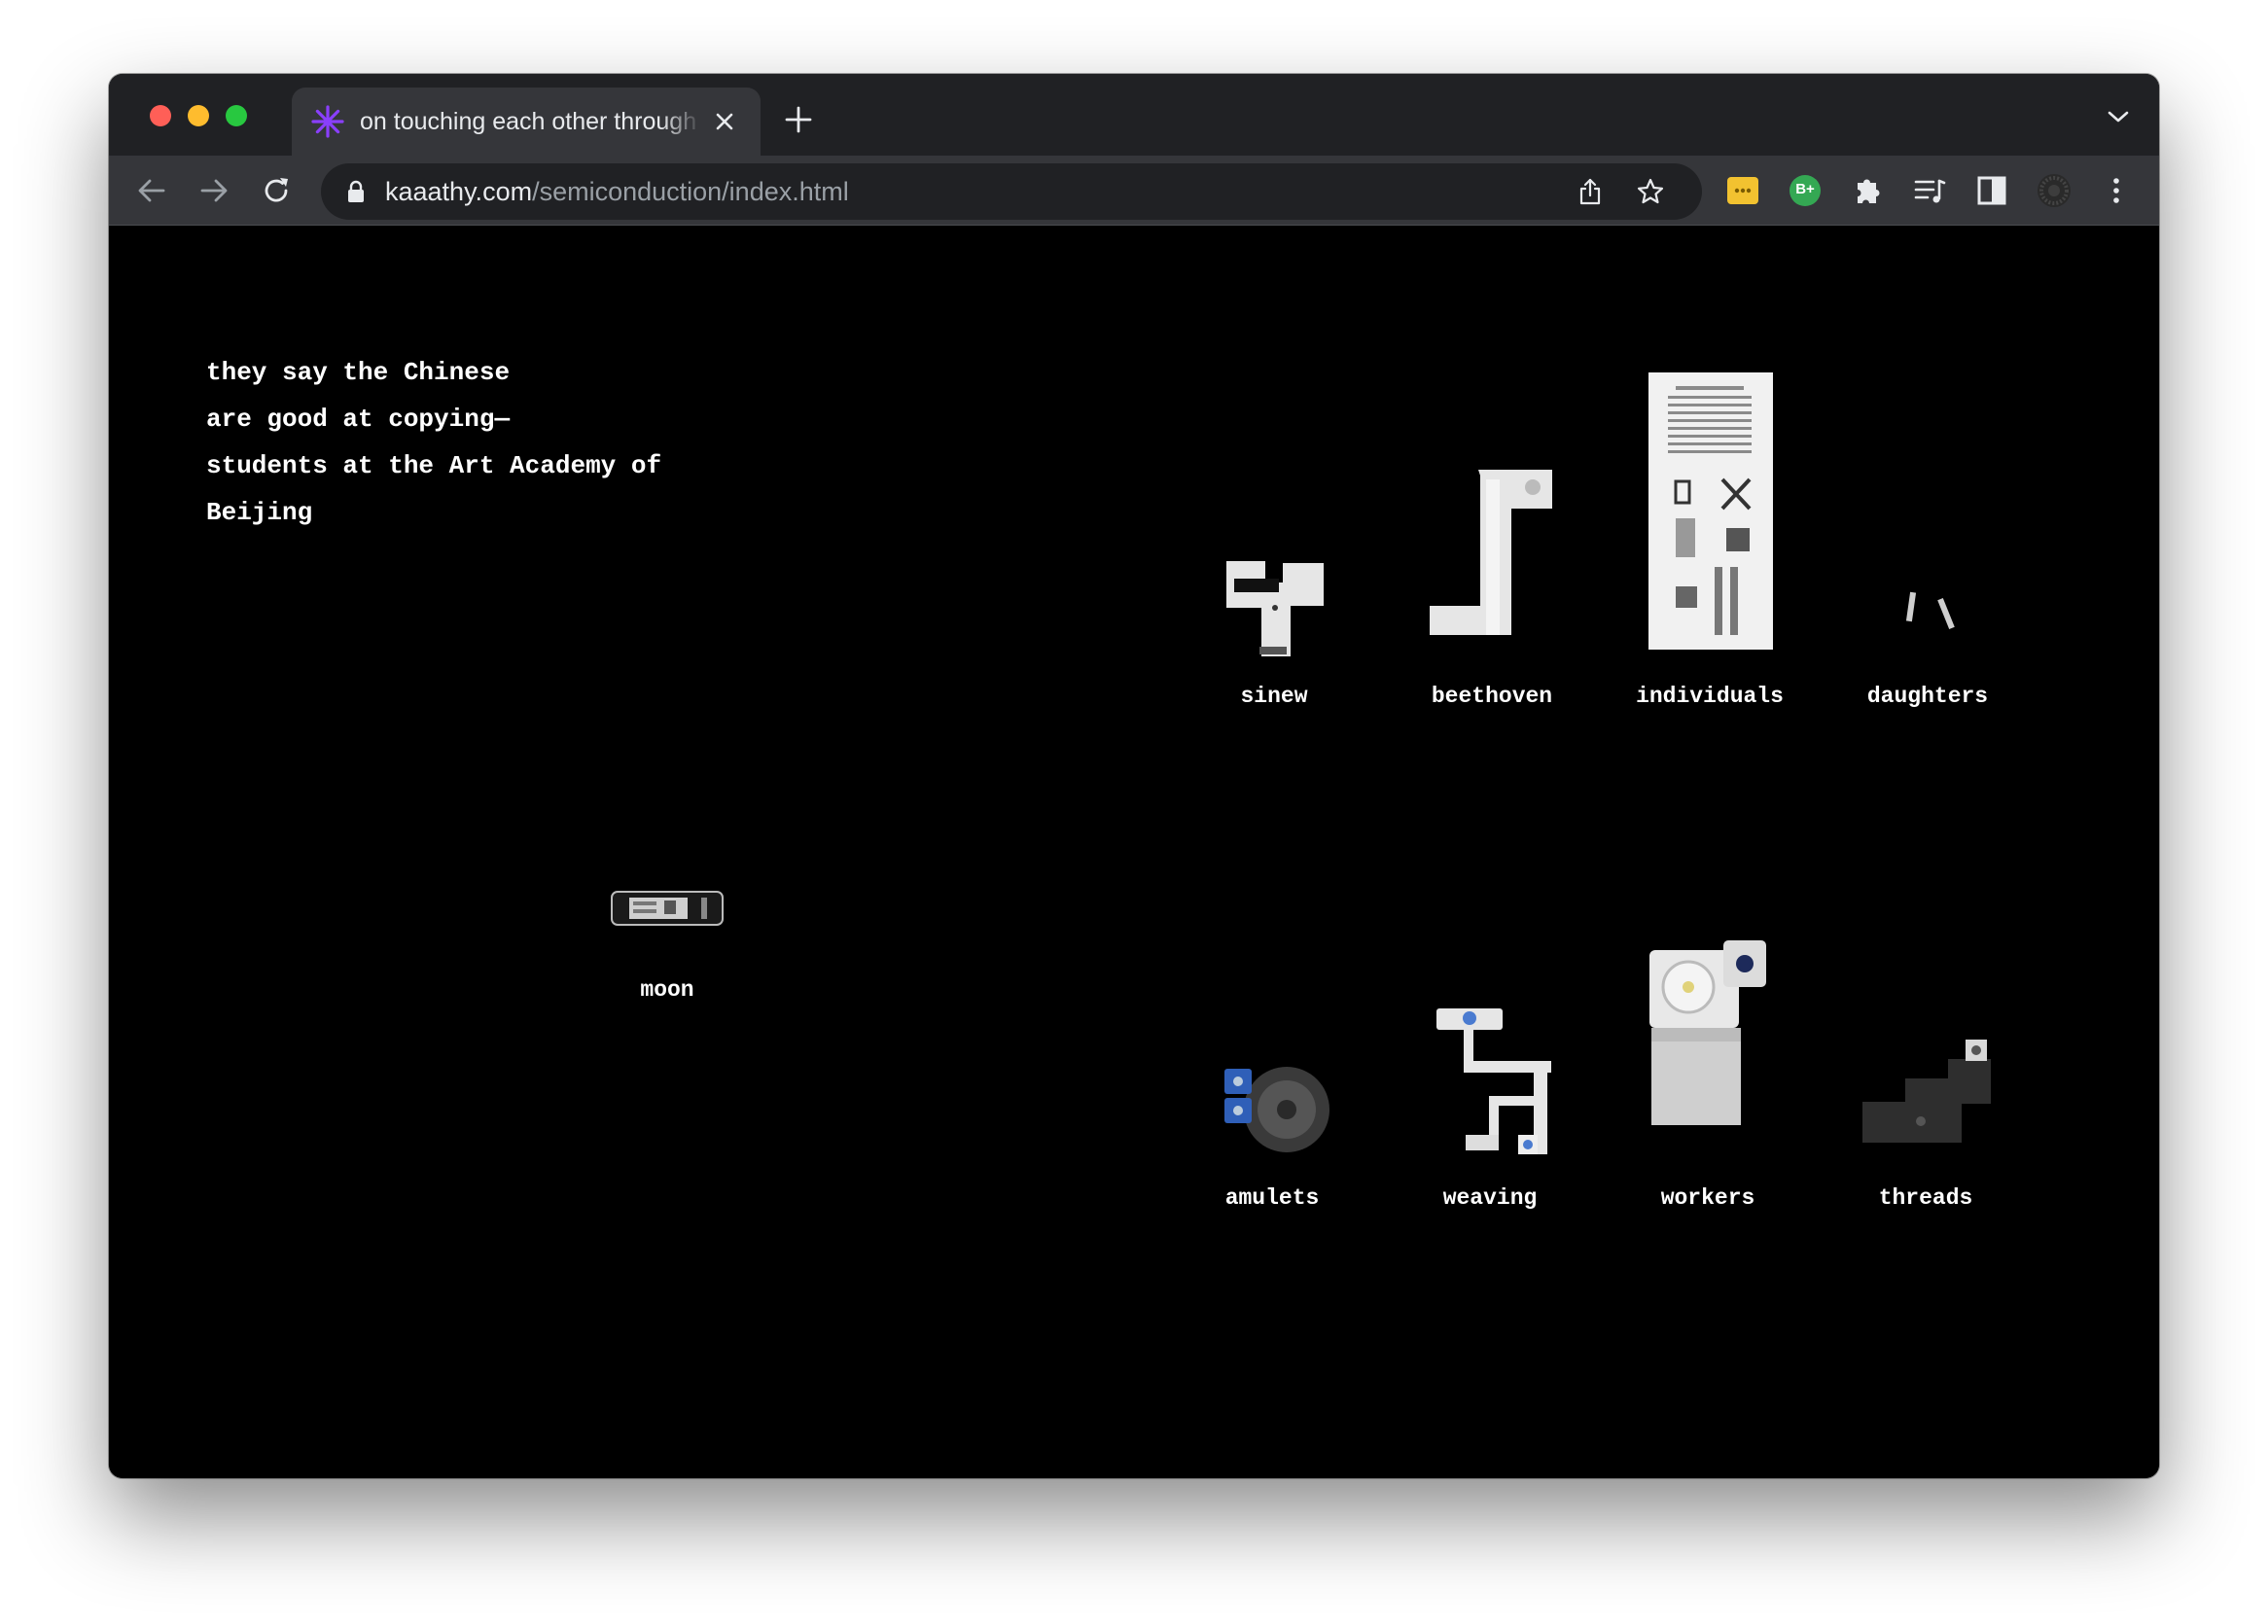 The width and height of the screenshot is (2268, 1624). What do you see at coordinates (1492, 696) in the screenshot?
I see `beethoven-label: beethoven` at bounding box center [1492, 696].